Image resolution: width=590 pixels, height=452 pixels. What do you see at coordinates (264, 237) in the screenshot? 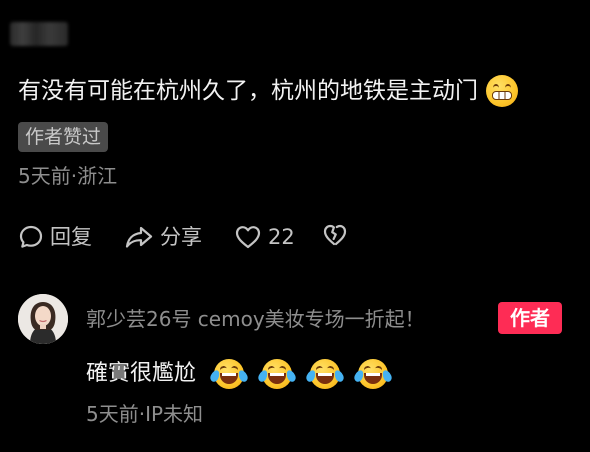
I see `like-button: 22` at bounding box center [264, 237].